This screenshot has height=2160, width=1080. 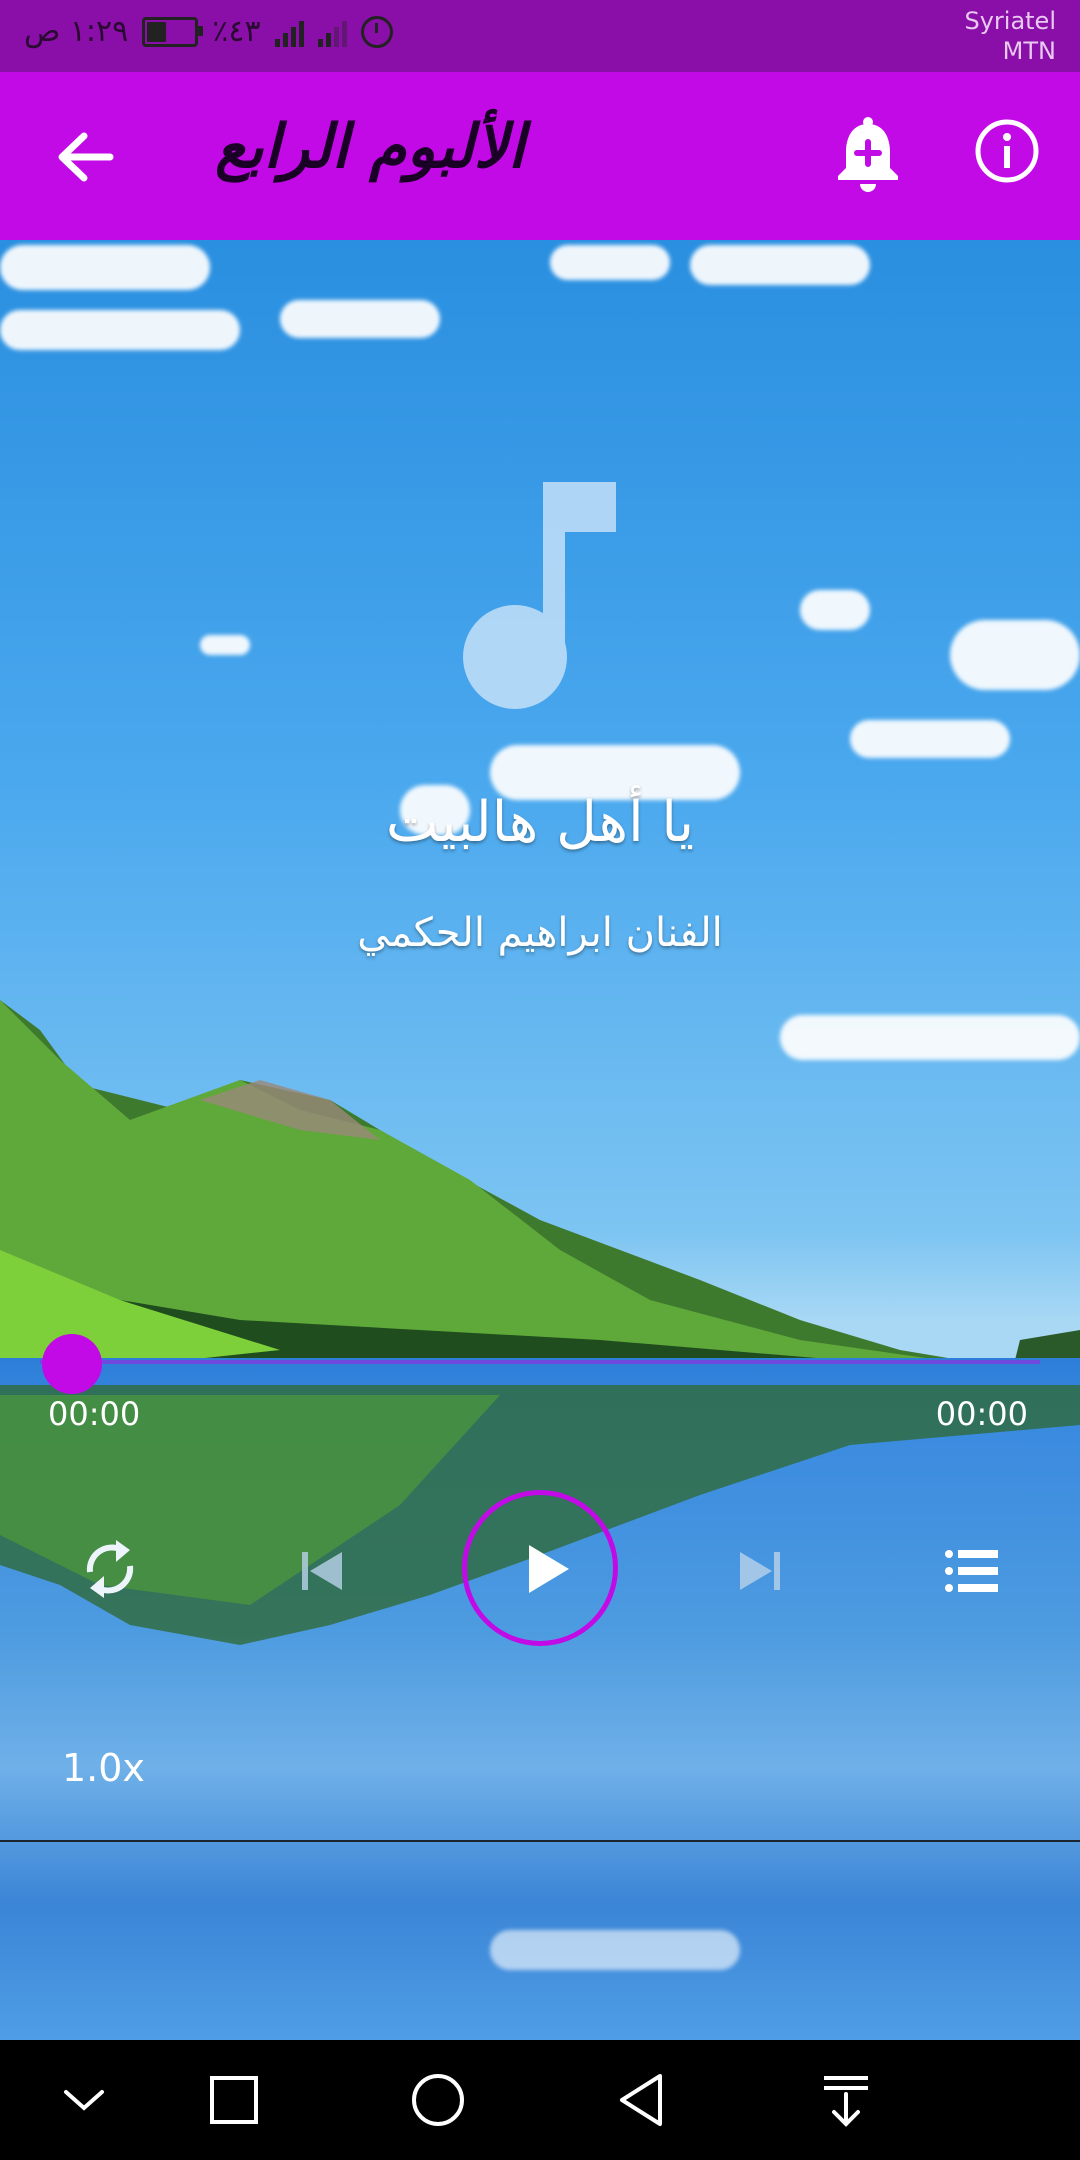 I want to click on seek-bar, so click(x=540, y=1362).